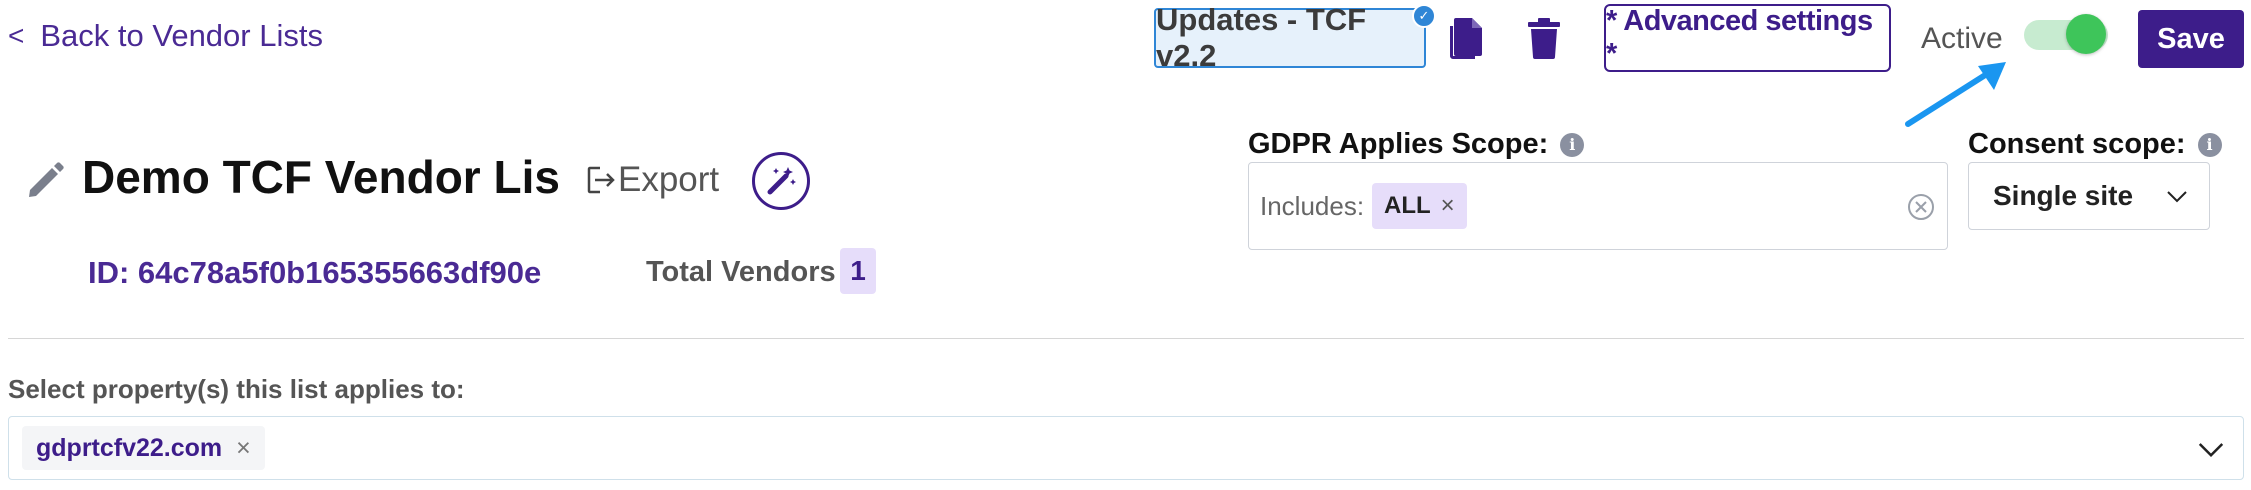 The height and width of the screenshot is (490, 2251). I want to click on active-label: Active, so click(1962, 38).